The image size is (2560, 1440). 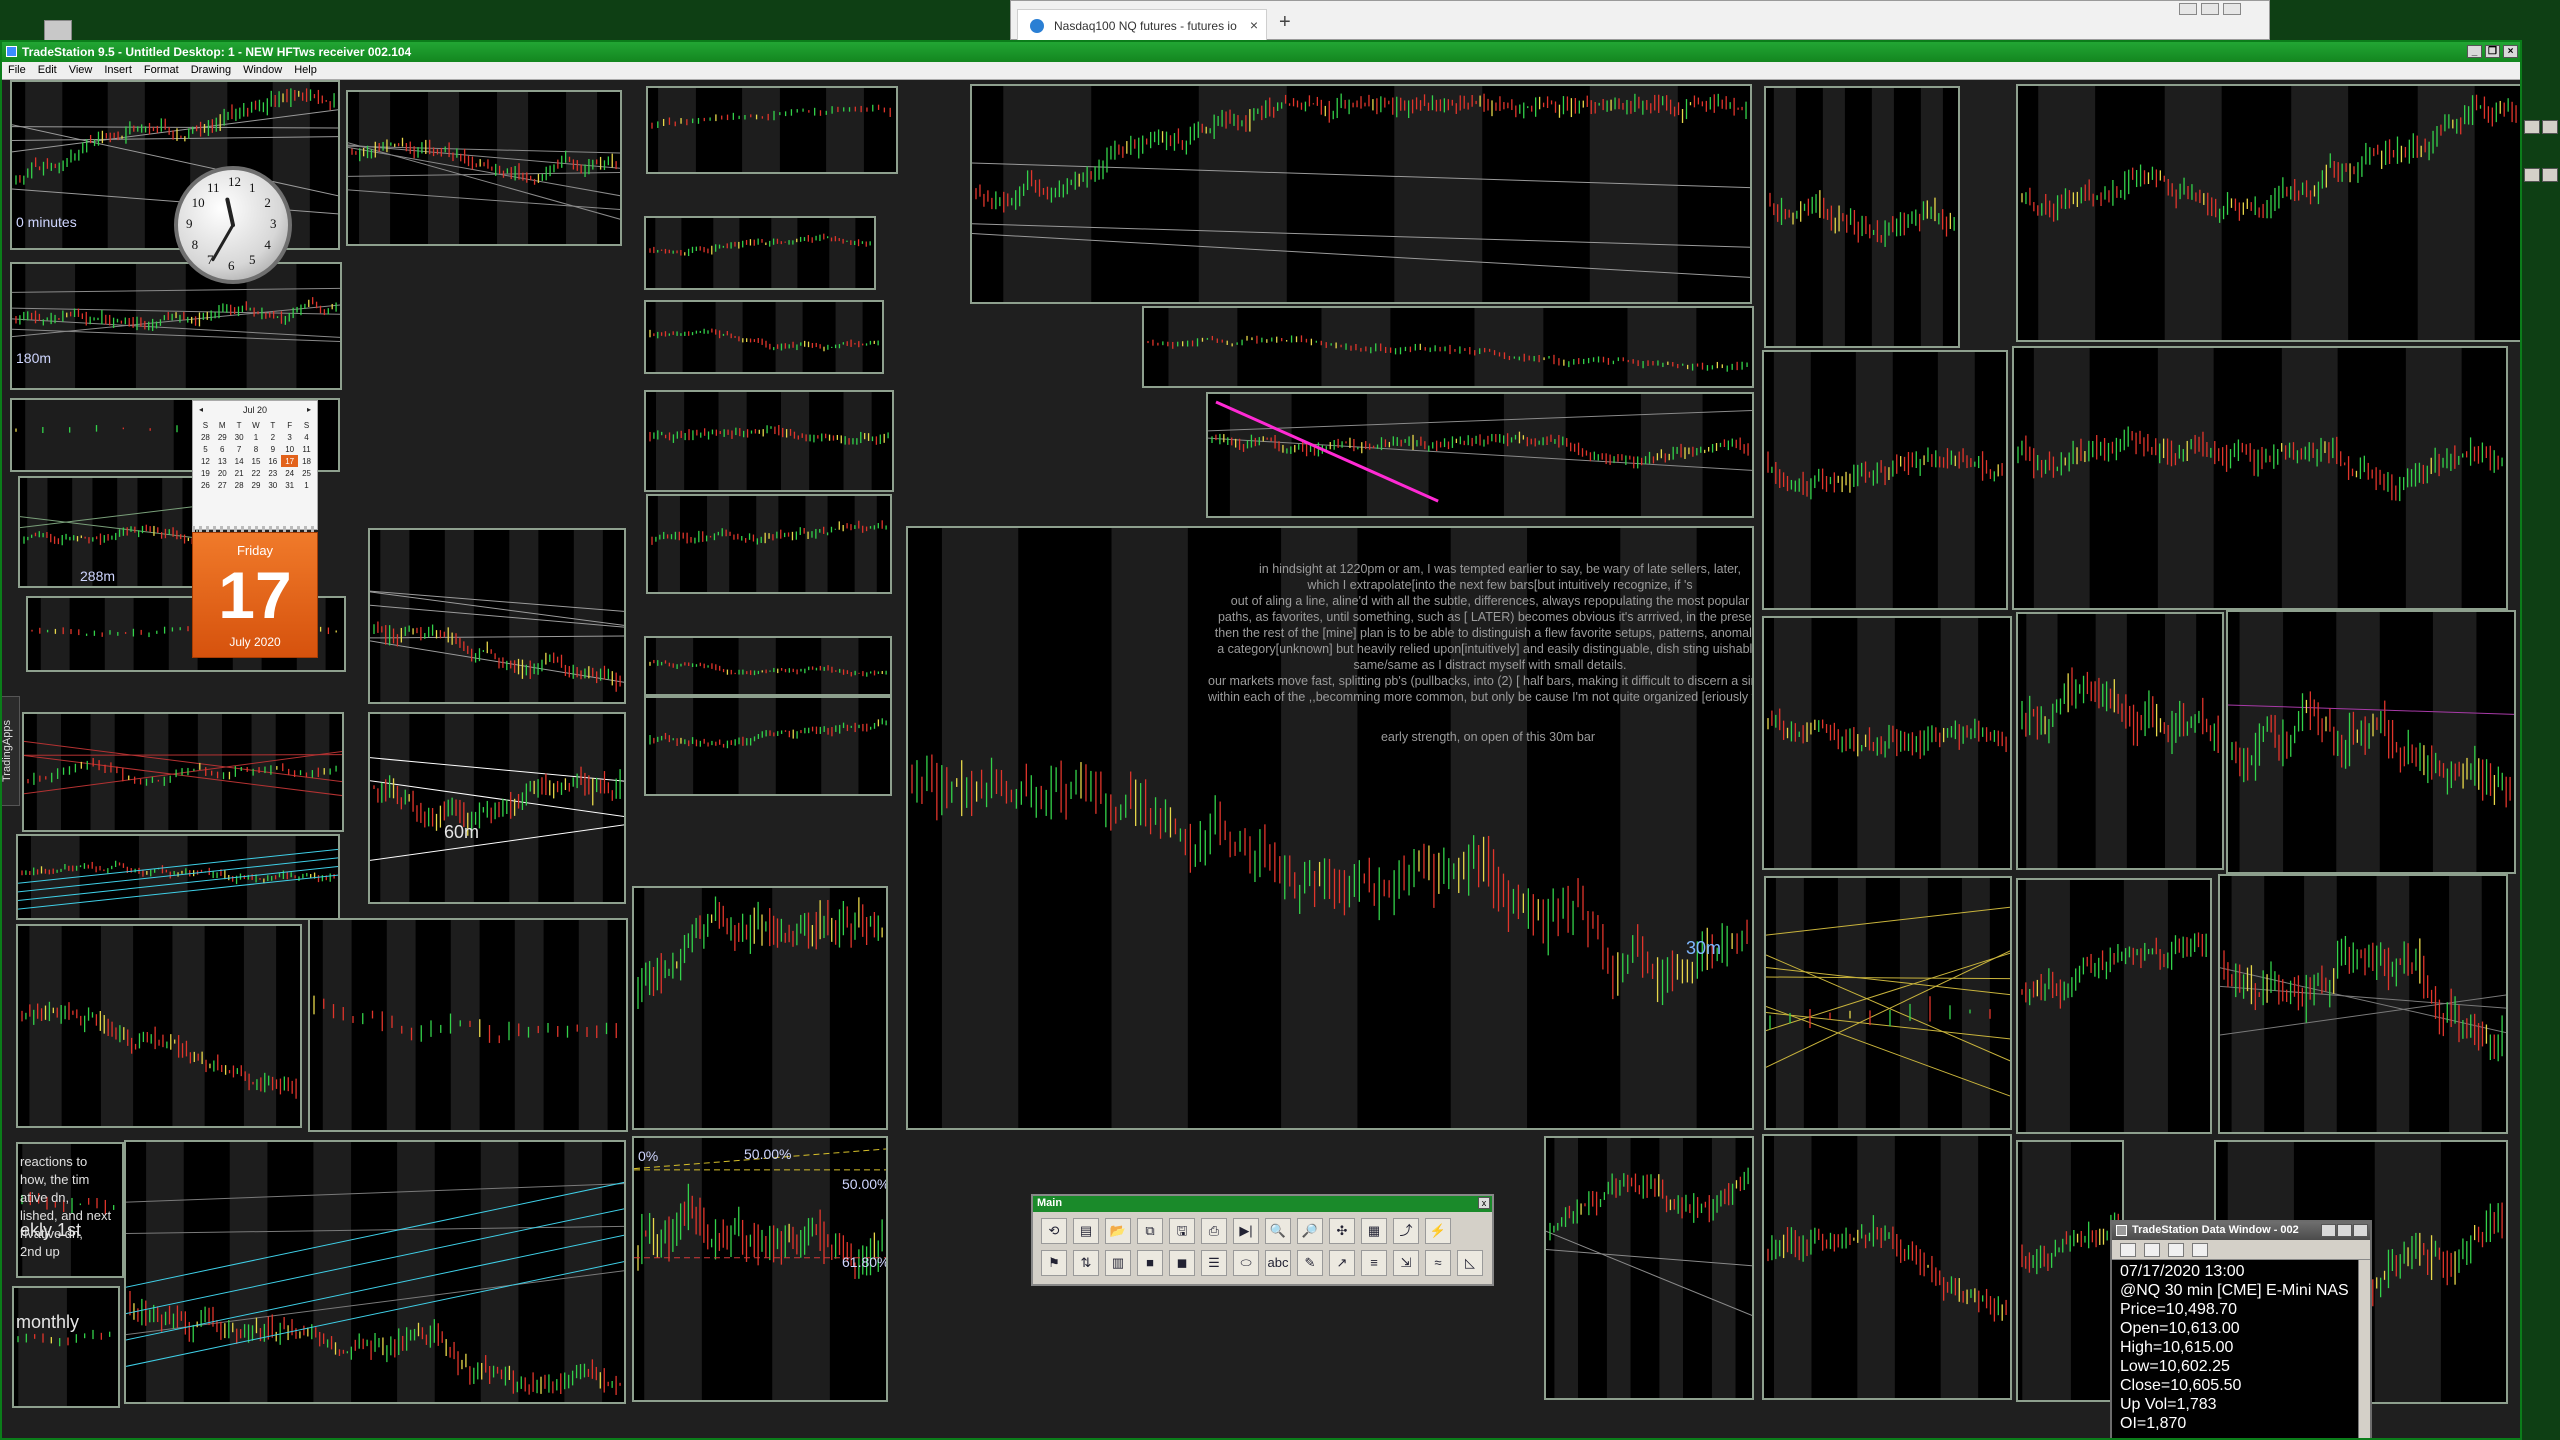 I want to click on menu-file: File, so click(x=17, y=69).